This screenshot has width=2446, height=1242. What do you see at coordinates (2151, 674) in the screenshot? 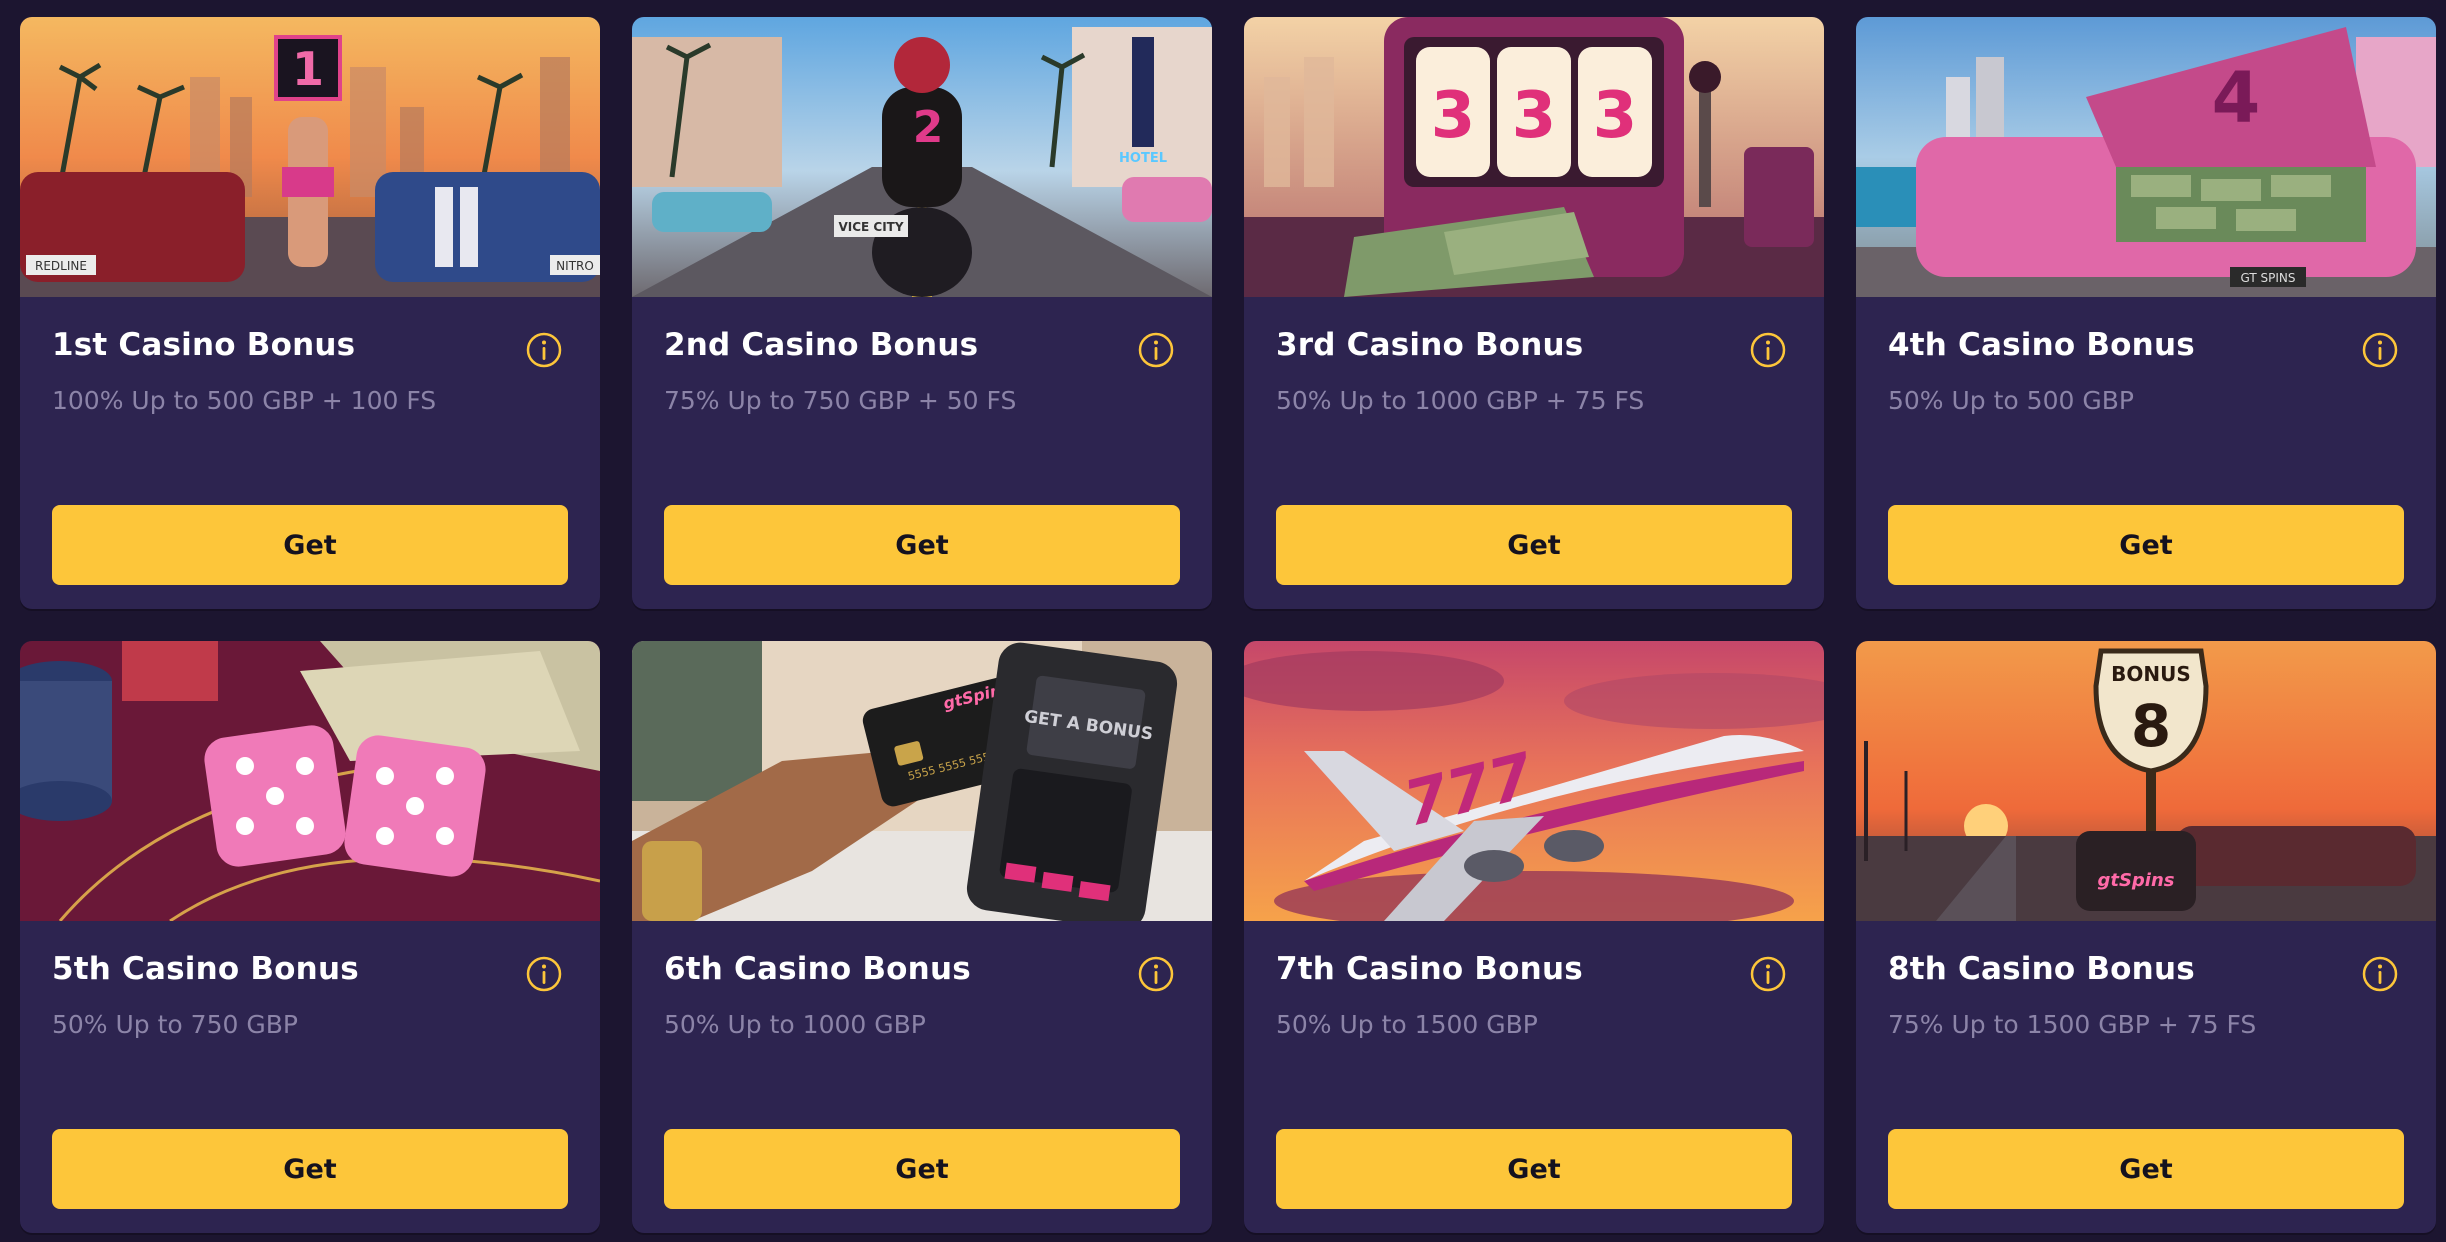
I see `sign-top-text: BONUS` at bounding box center [2151, 674].